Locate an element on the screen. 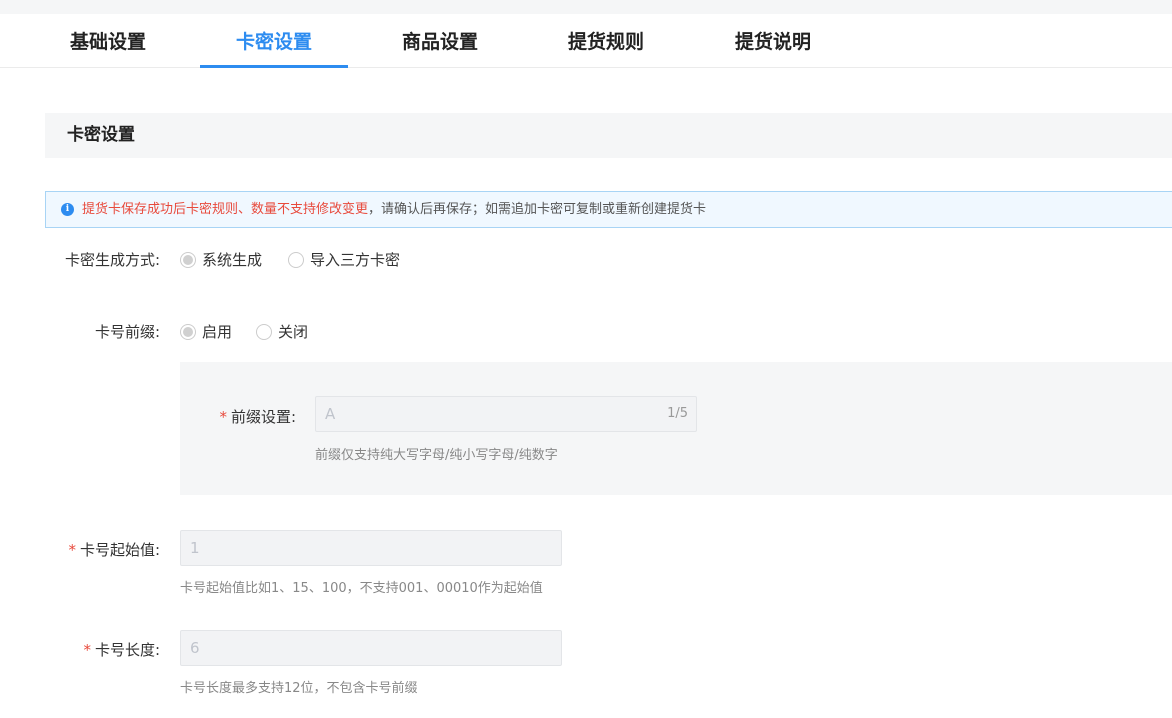 The image size is (1172, 718). top-strip is located at coordinates (586, 7).